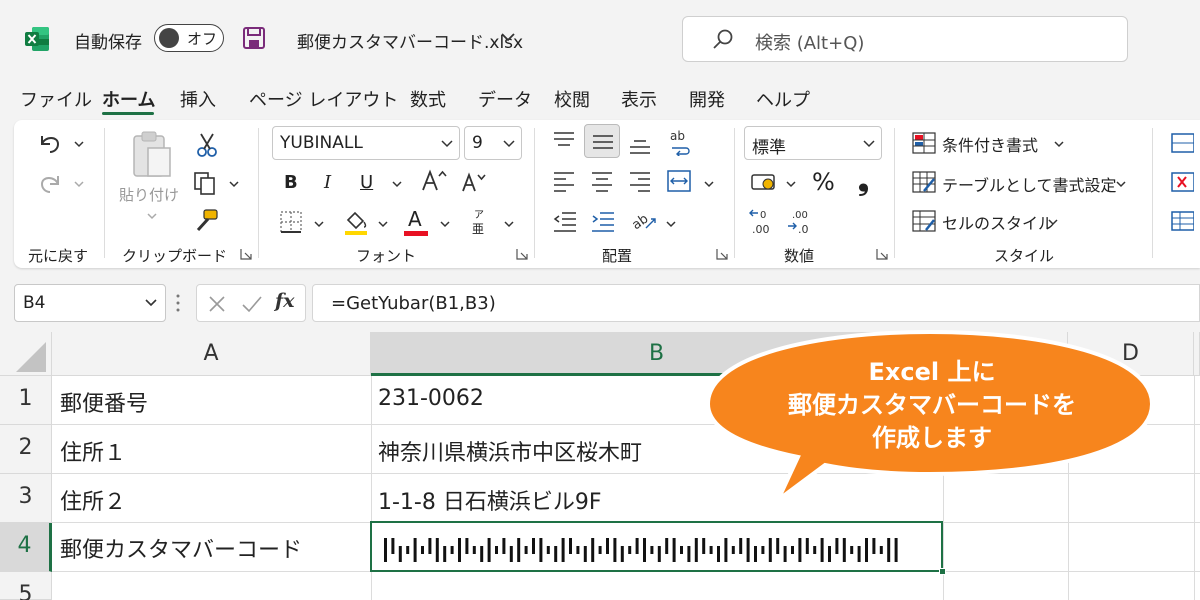 The image size is (1200, 600). What do you see at coordinates (79, 144) in the screenshot?
I see `undo-dropdown-icon` at bounding box center [79, 144].